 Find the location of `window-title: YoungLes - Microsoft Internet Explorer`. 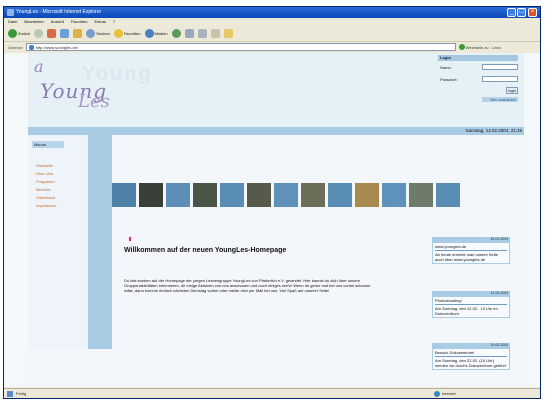

window-title: YoungLes - Microsoft Internet Explorer is located at coordinates (59, 12).